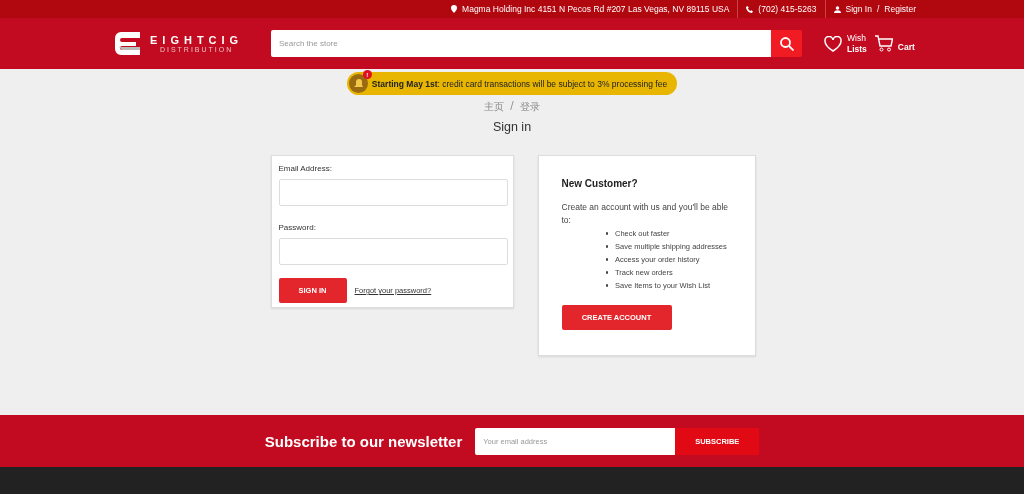 This screenshot has width=1024, height=494. What do you see at coordinates (197, 40) in the screenshot?
I see `logo-wordmark: EIGHTCIG` at bounding box center [197, 40].